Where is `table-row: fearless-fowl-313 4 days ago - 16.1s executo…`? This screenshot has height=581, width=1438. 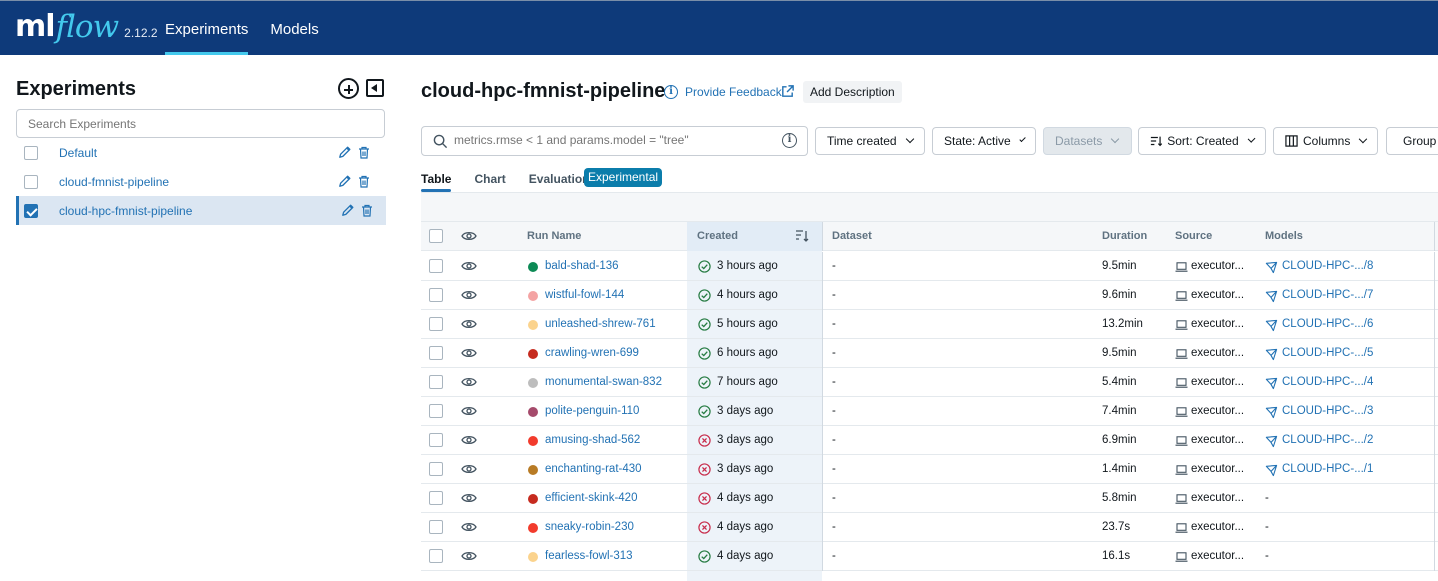 table-row: fearless-fowl-313 4 days ago - 16.1s executo… is located at coordinates (929, 556).